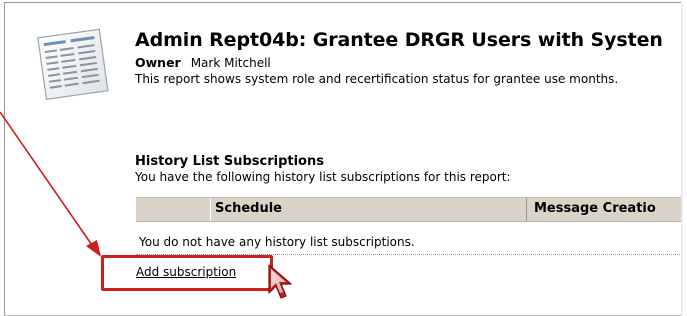  Describe the element at coordinates (280, 281) in the screenshot. I see `mouse-pointer-icon` at that location.